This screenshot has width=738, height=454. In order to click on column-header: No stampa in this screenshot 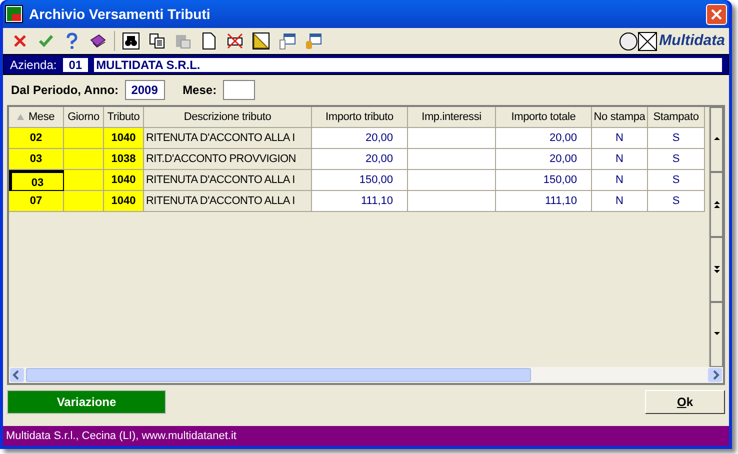, I will do `click(620, 117)`.